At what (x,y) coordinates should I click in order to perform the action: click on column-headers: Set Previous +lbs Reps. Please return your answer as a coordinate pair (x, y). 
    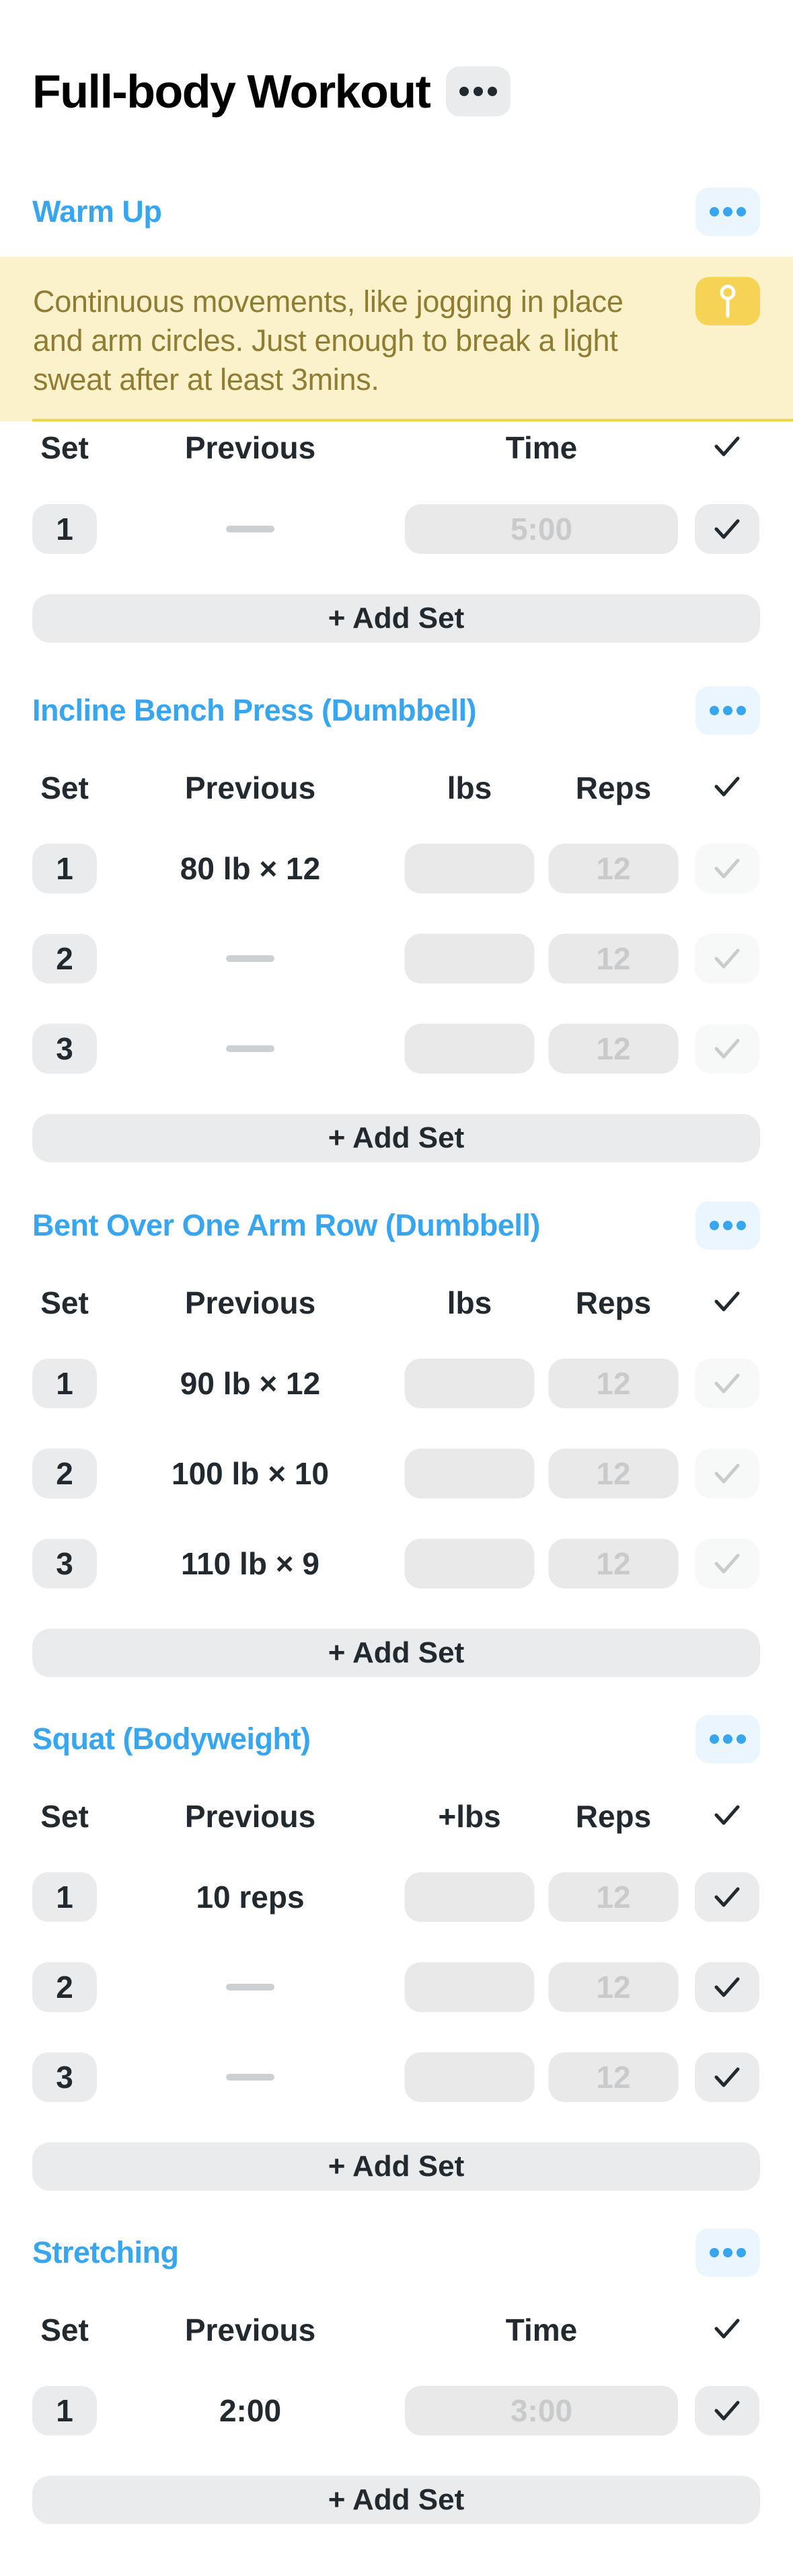
    Looking at the image, I should click on (396, 1816).